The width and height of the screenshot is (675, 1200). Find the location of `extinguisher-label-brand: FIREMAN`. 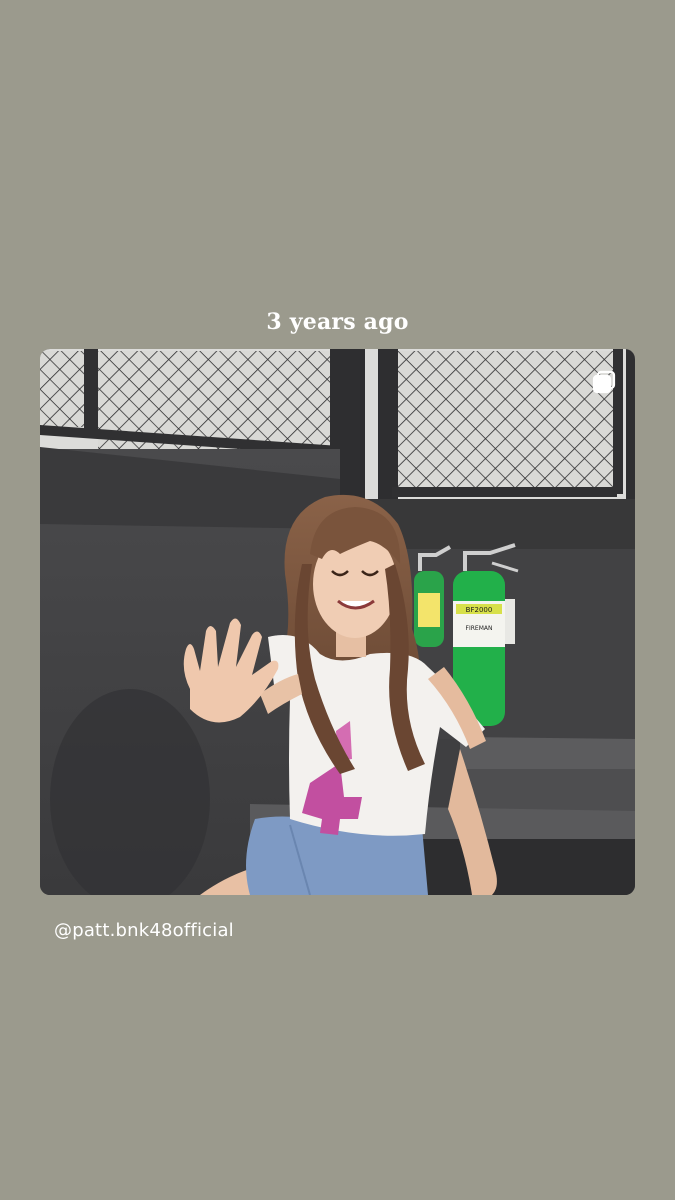

extinguisher-label-brand: FIREMAN is located at coordinates (479, 628).